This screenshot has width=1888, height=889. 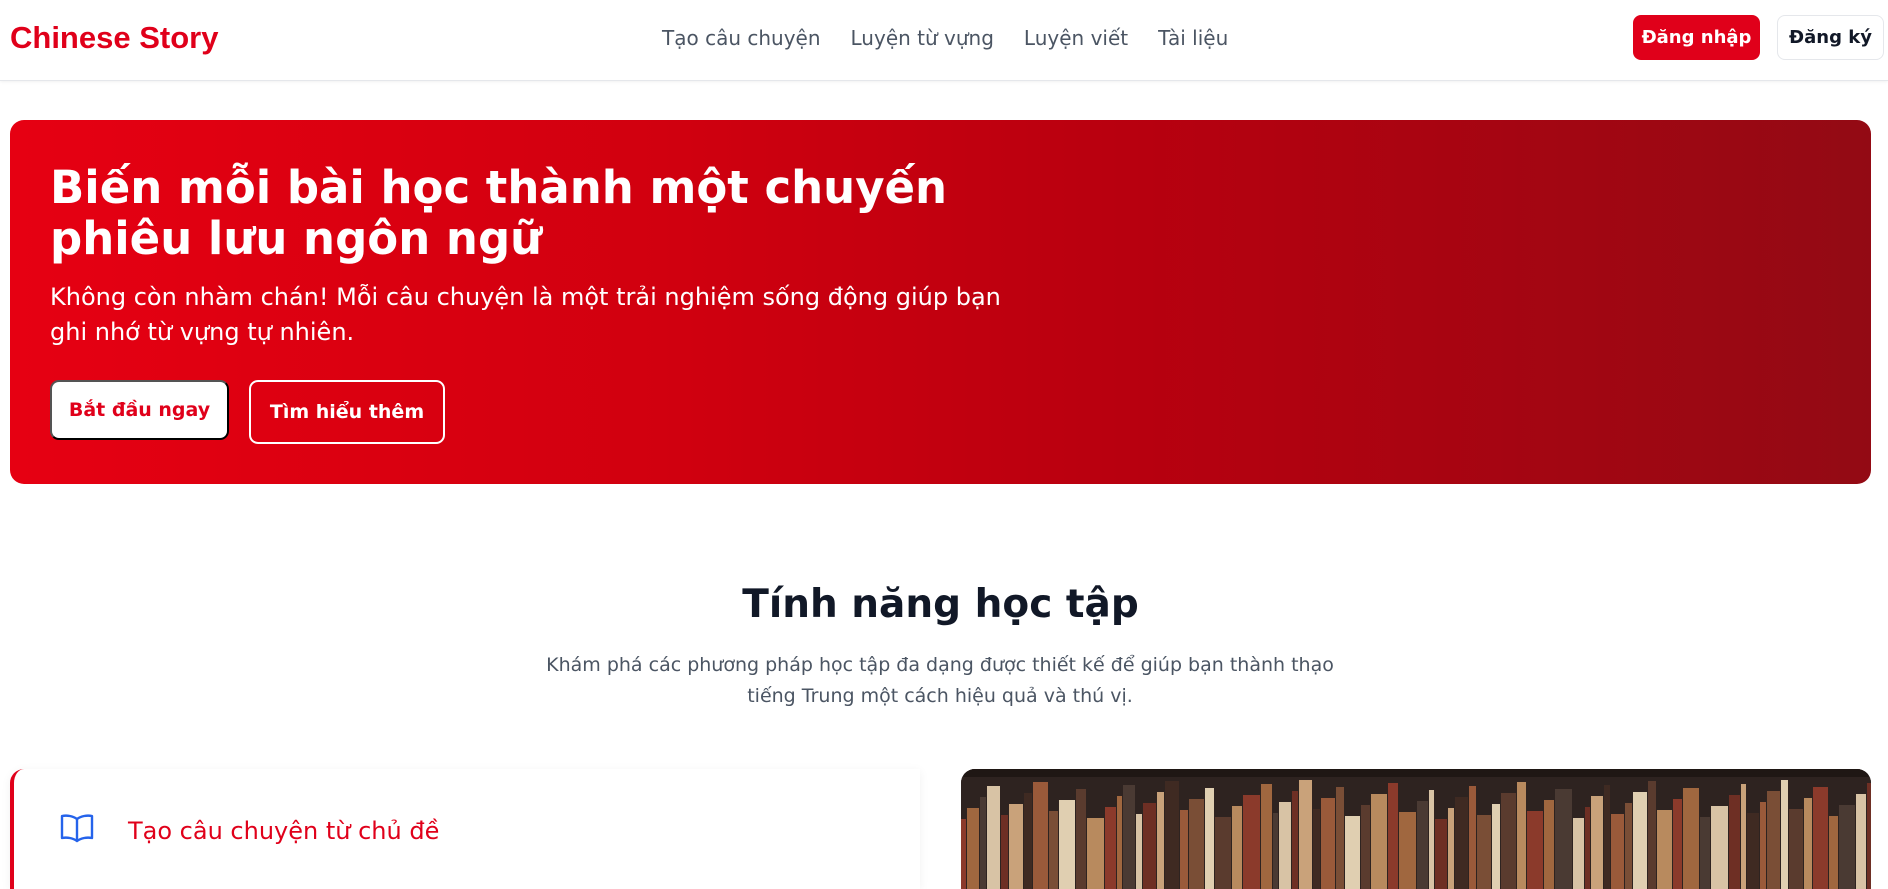 What do you see at coordinates (1193, 38) in the screenshot?
I see `nav-link-documents: Tài liệu` at bounding box center [1193, 38].